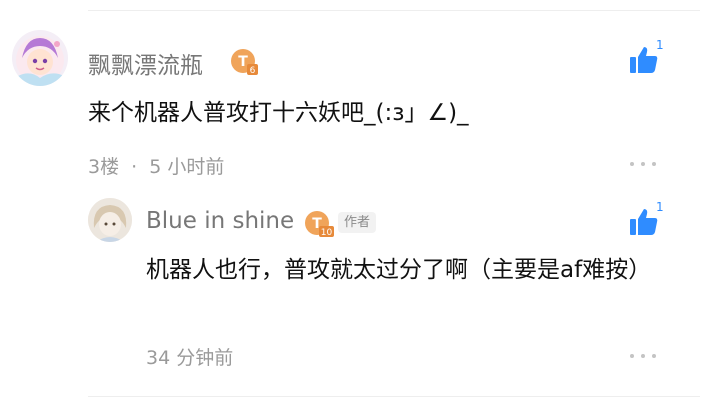 This screenshot has width=720, height=404. Describe the element at coordinates (394, 10) in the screenshot. I see `top-divider` at that location.